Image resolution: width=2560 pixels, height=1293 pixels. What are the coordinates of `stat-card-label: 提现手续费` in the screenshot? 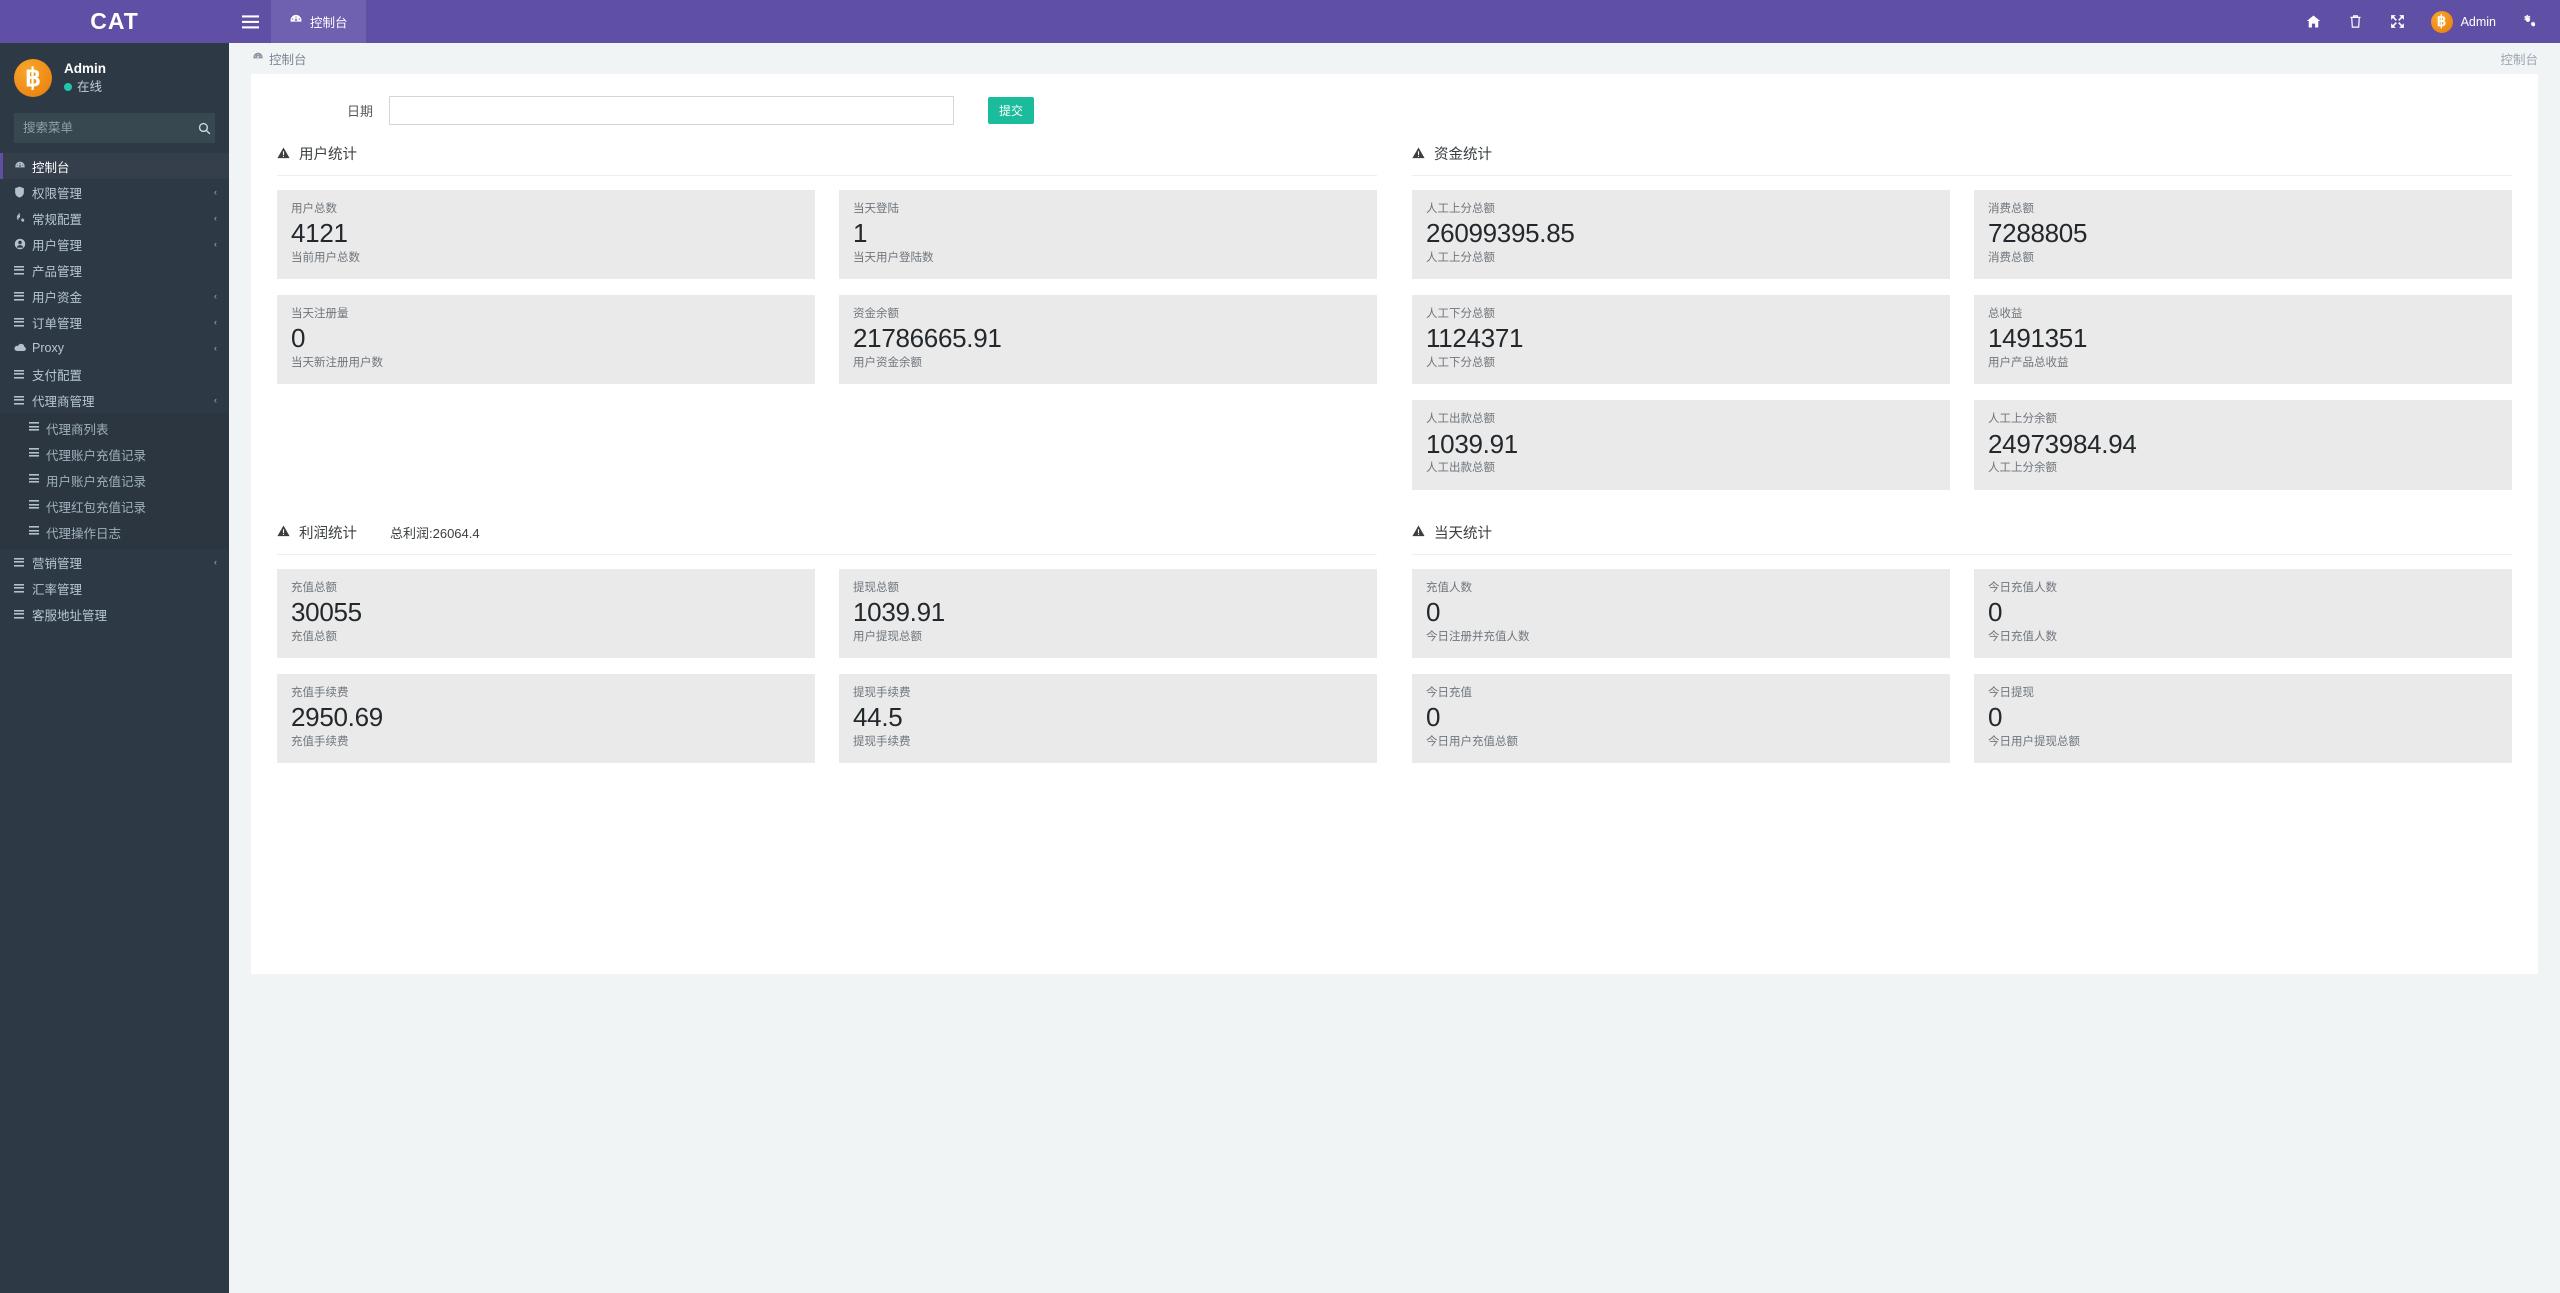 It's located at (882, 692).